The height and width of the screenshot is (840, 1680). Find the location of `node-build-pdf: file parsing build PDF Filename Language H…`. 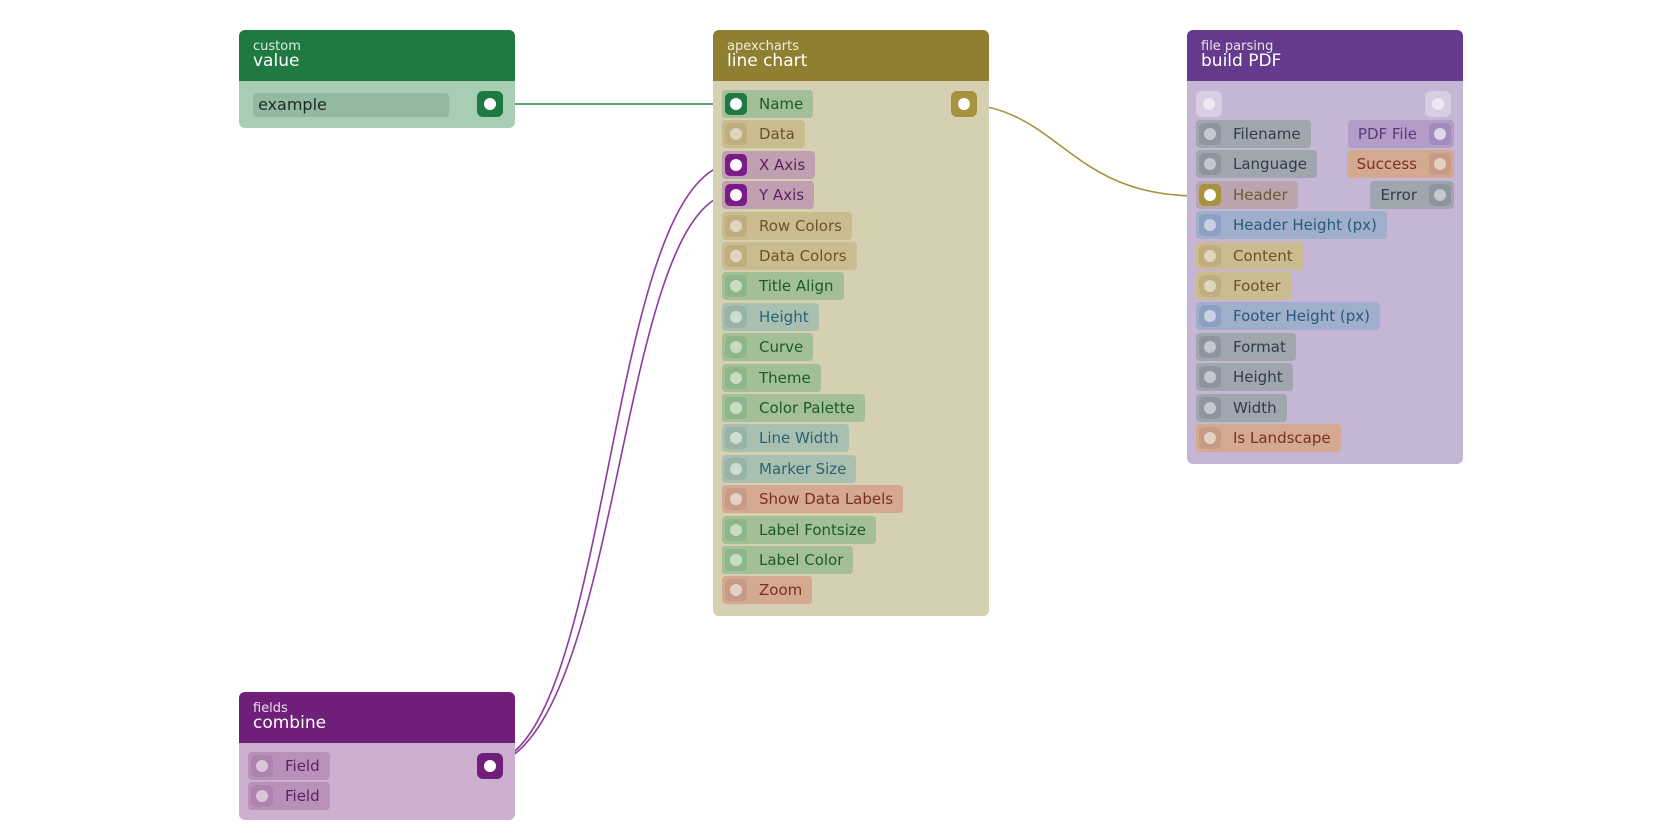

node-build-pdf: file parsing build PDF Filename Language H… is located at coordinates (1325, 247).